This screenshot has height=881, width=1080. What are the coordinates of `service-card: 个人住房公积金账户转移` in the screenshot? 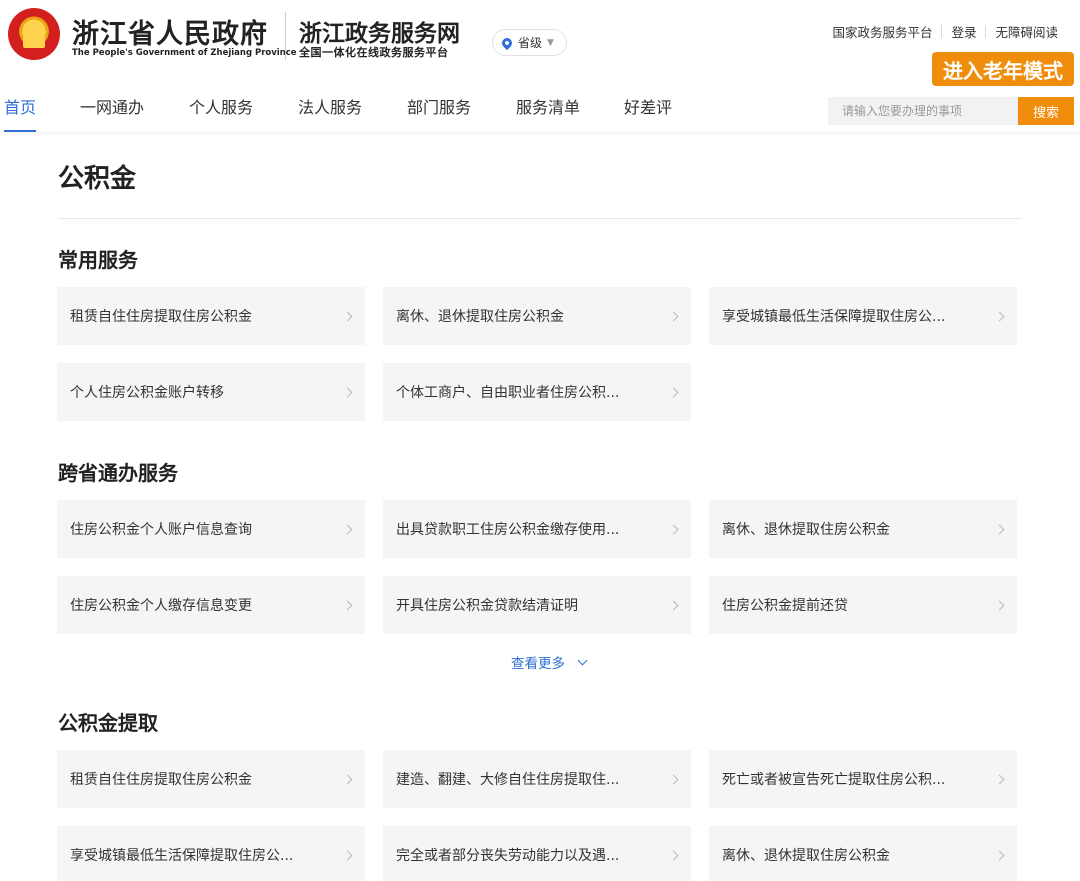 It's located at (211, 392).